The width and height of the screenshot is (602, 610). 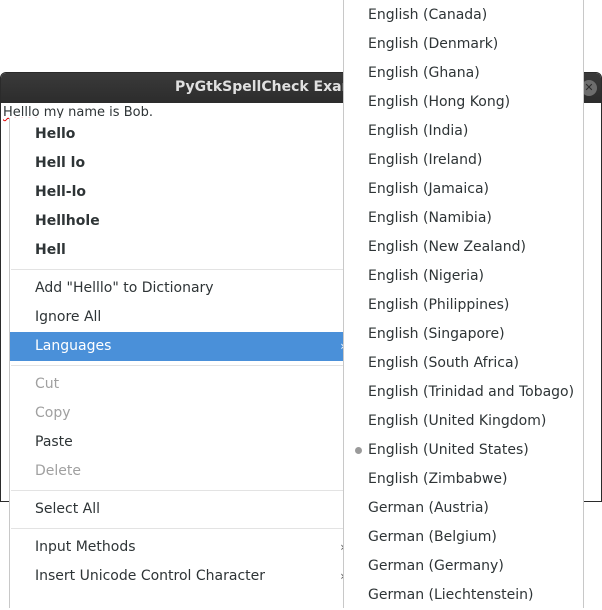 What do you see at coordinates (438, 479) in the screenshot?
I see `language-label: English (Zimbabwe)` at bounding box center [438, 479].